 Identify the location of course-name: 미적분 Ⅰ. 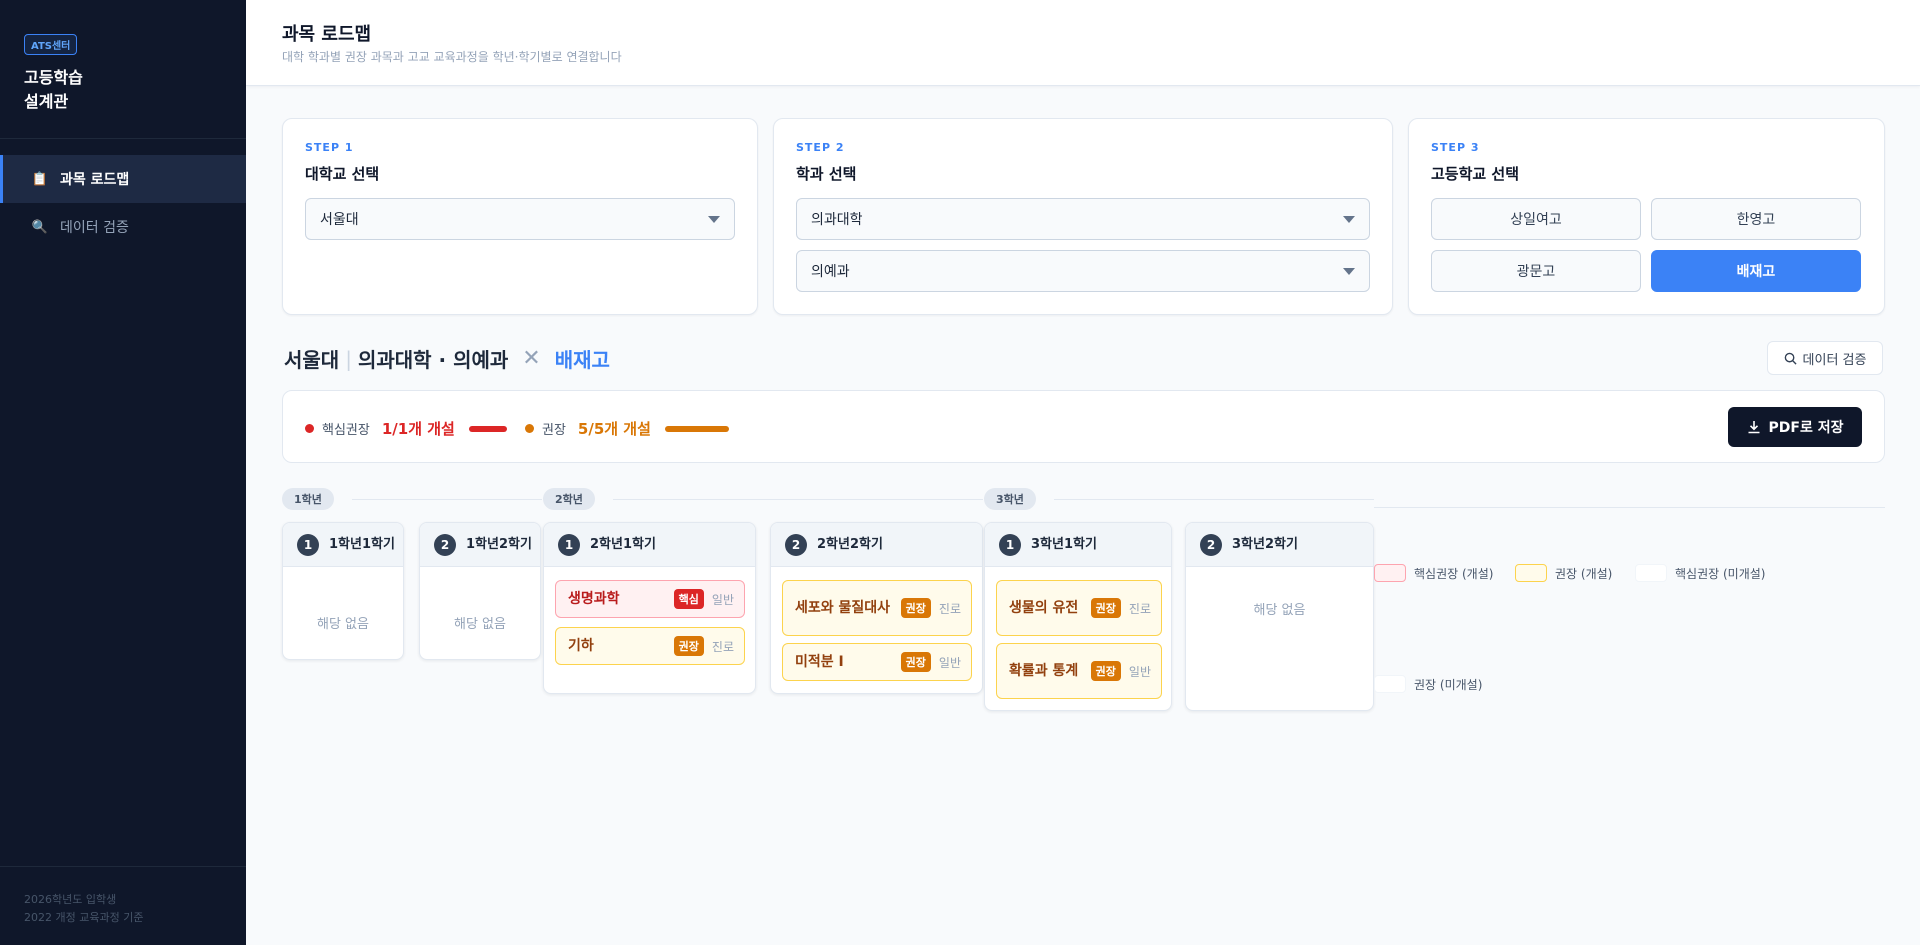
(819, 662).